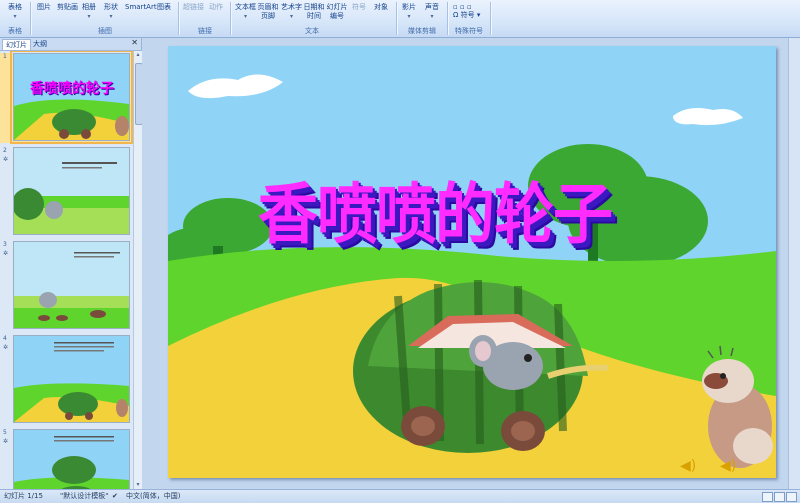  I want to click on slide-number: 2, so click(5, 150).